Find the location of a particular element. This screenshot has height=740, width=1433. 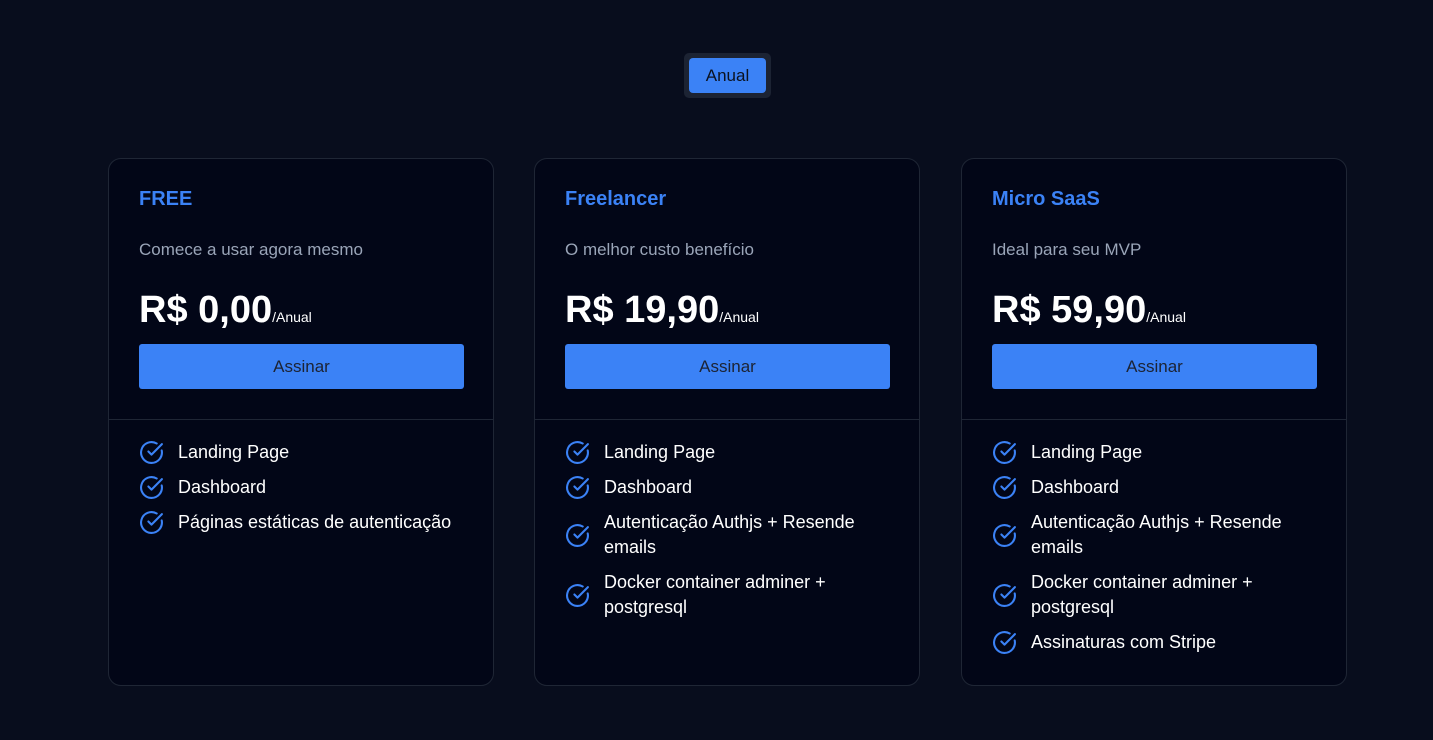

feature-item: Assinaturas com Stripe is located at coordinates (1155, 642).